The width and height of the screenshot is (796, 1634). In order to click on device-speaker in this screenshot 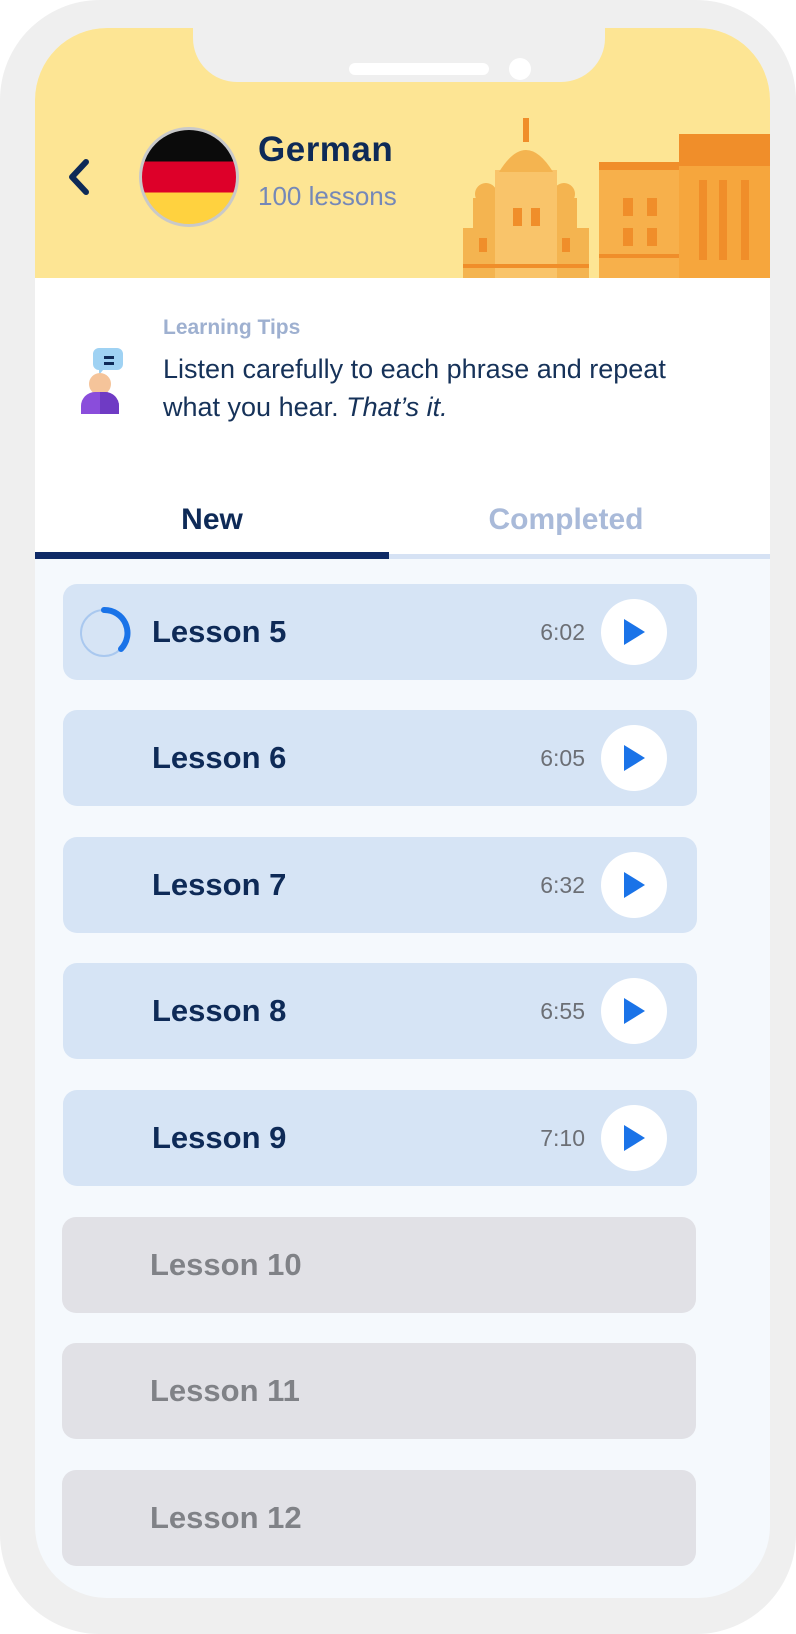, I will do `click(419, 69)`.